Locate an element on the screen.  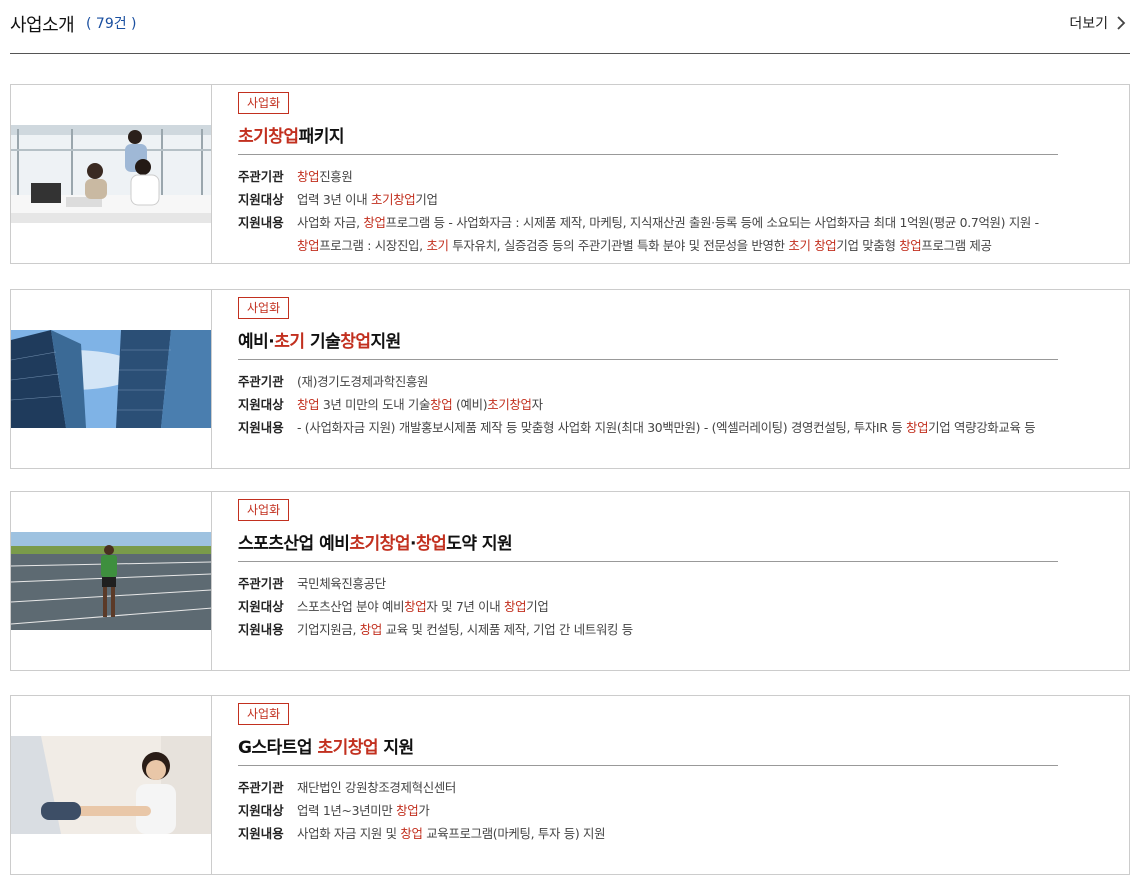
text-segment: 기업 역량강화교육 등 is located at coordinates (982, 427).